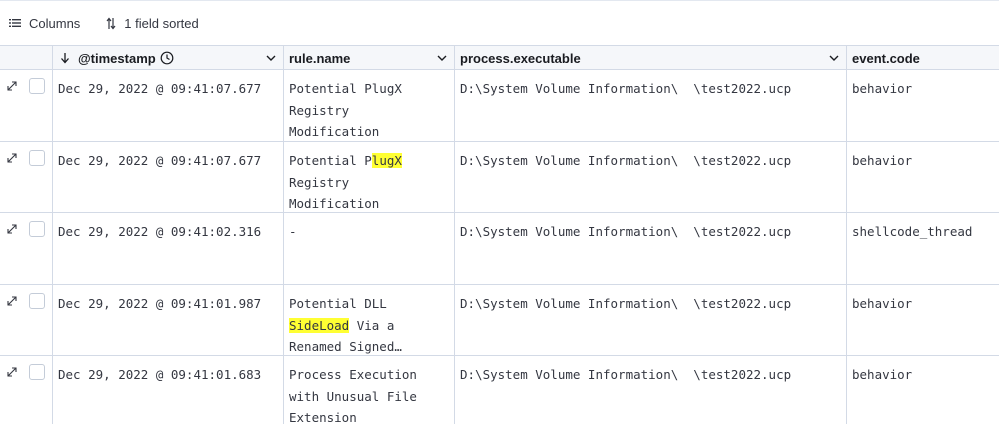 The image size is (999, 429). Describe the element at coordinates (65, 58) in the screenshot. I see `sort-descending-icon` at that location.